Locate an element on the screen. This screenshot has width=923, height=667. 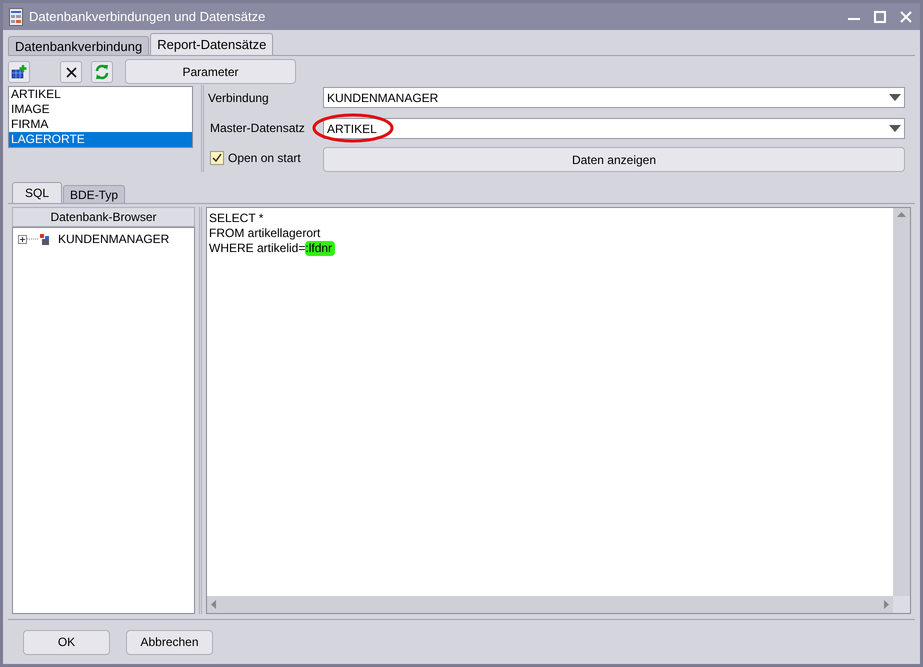
maximize-icon is located at coordinates (880, 16).